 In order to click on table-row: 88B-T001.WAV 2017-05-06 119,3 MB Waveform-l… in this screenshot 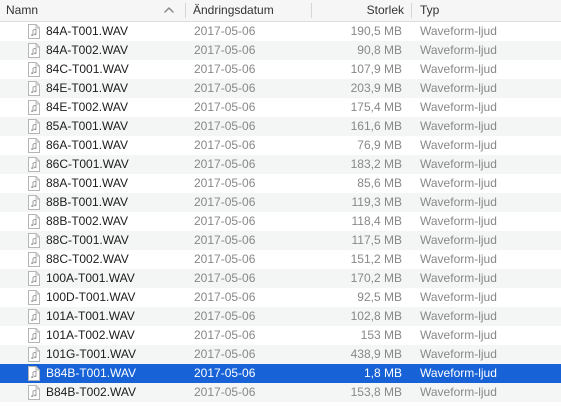, I will do `click(280, 202)`.